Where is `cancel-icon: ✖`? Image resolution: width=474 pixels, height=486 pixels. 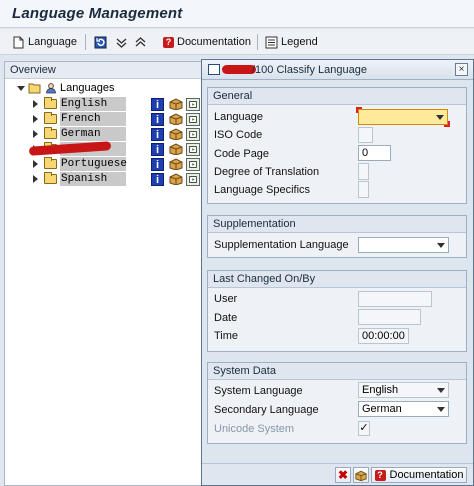
cancel-icon: ✖ is located at coordinates (343, 475).